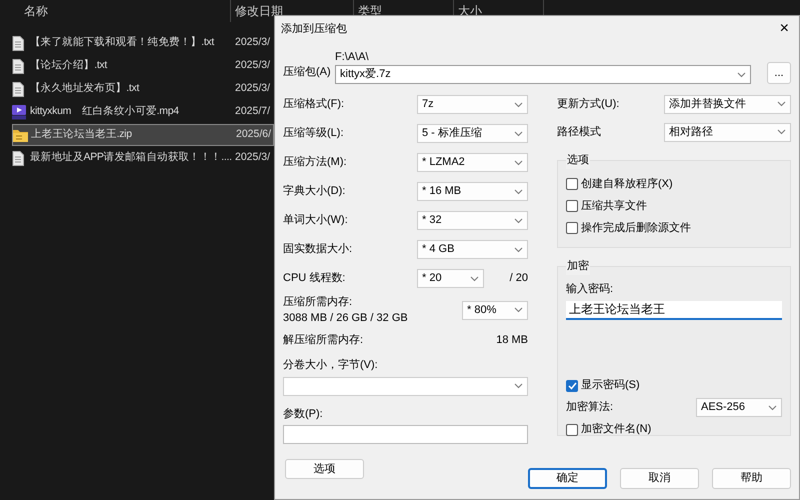 The image size is (800, 500). Describe the element at coordinates (590, 408) in the screenshot. I see `field-label: 加密算法:` at that location.